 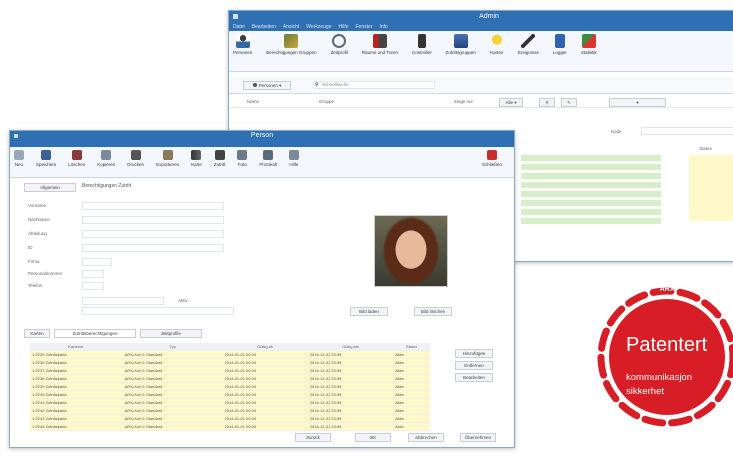 I want to click on access-button: Zutritt, so click(x=219, y=158).